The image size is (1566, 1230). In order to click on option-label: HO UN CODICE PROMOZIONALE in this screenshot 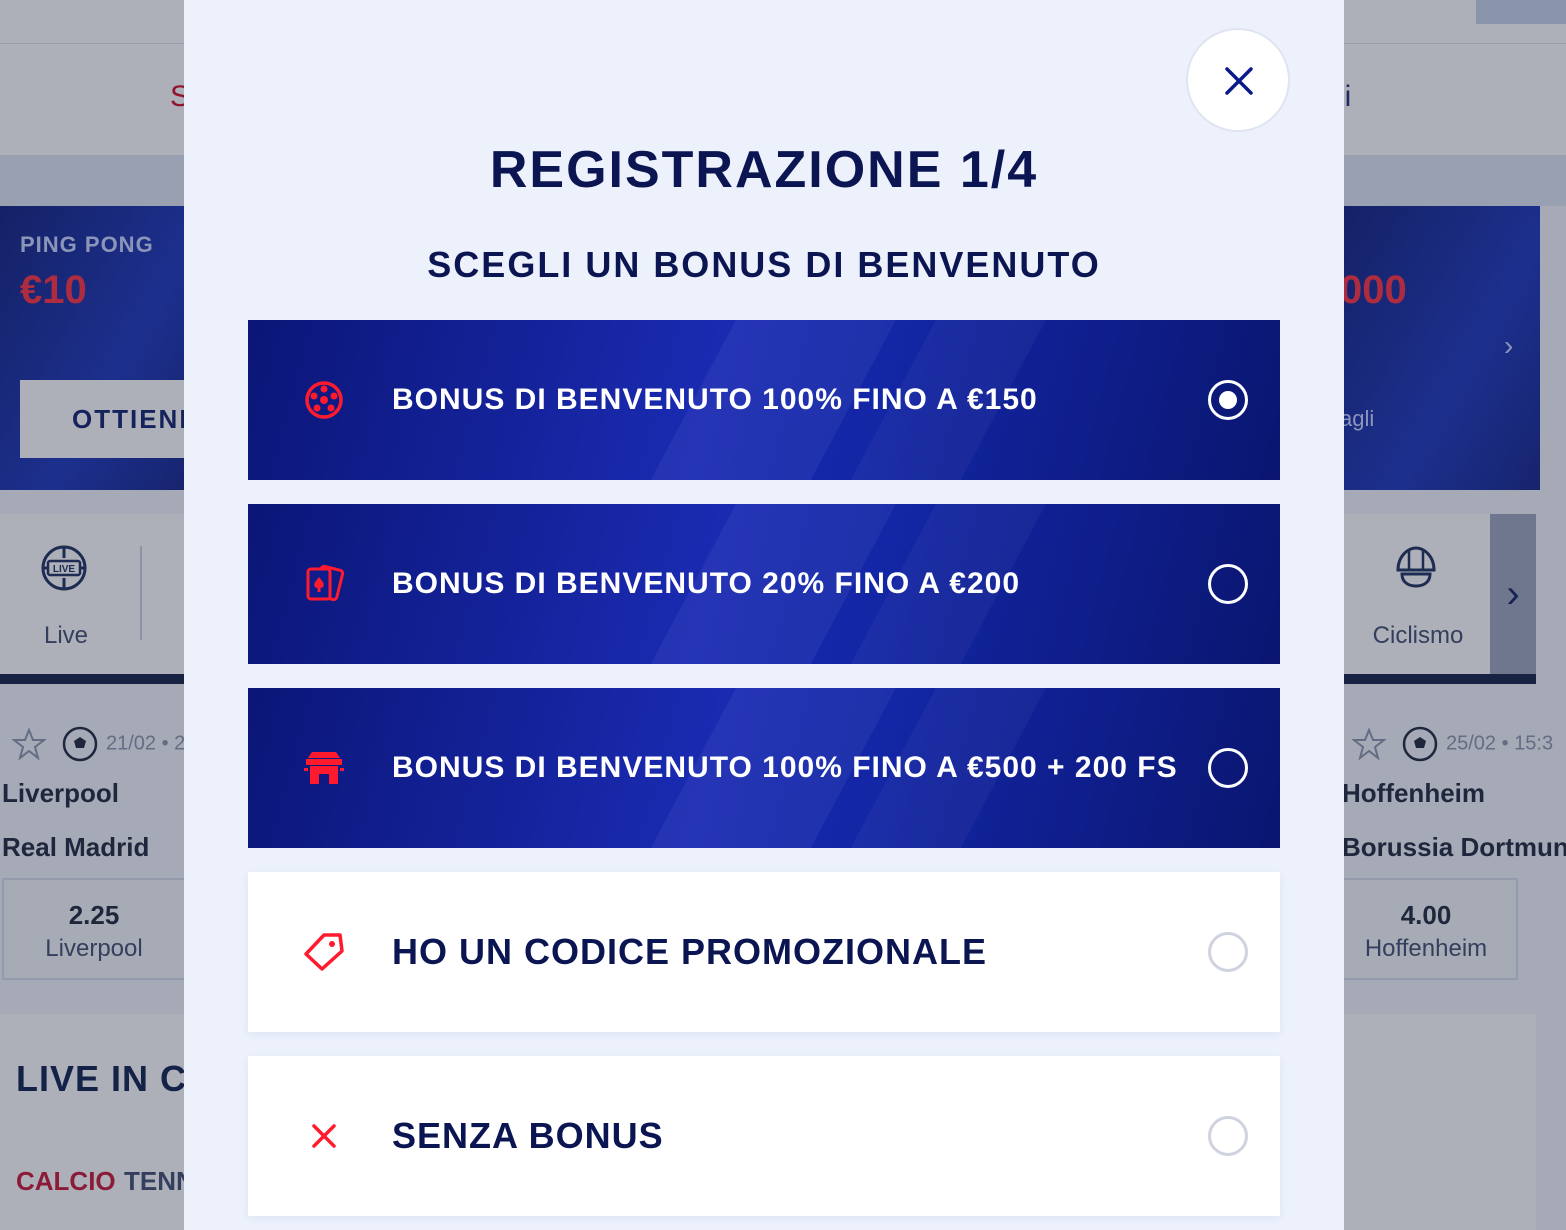, I will do `click(690, 951)`.